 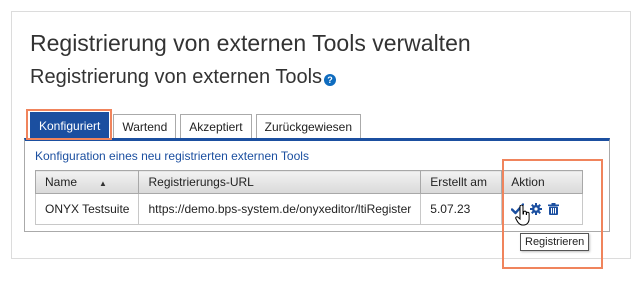 I want to click on hand-cursor-icon, so click(x=523, y=218).